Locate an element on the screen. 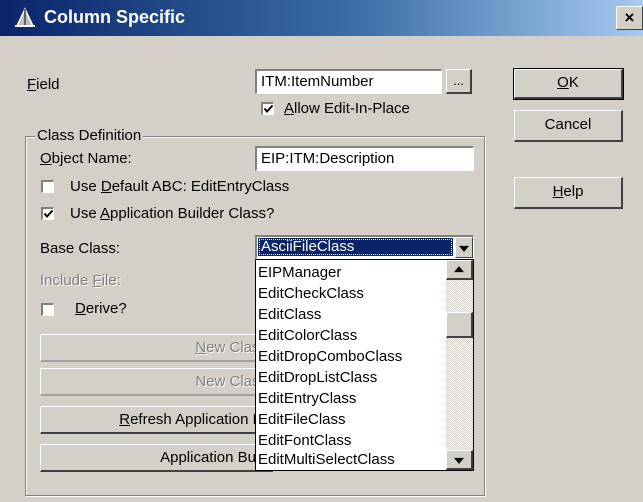 This screenshot has height=502, width=643. list-item: EditMultiSelectClass is located at coordinates (326, 460).